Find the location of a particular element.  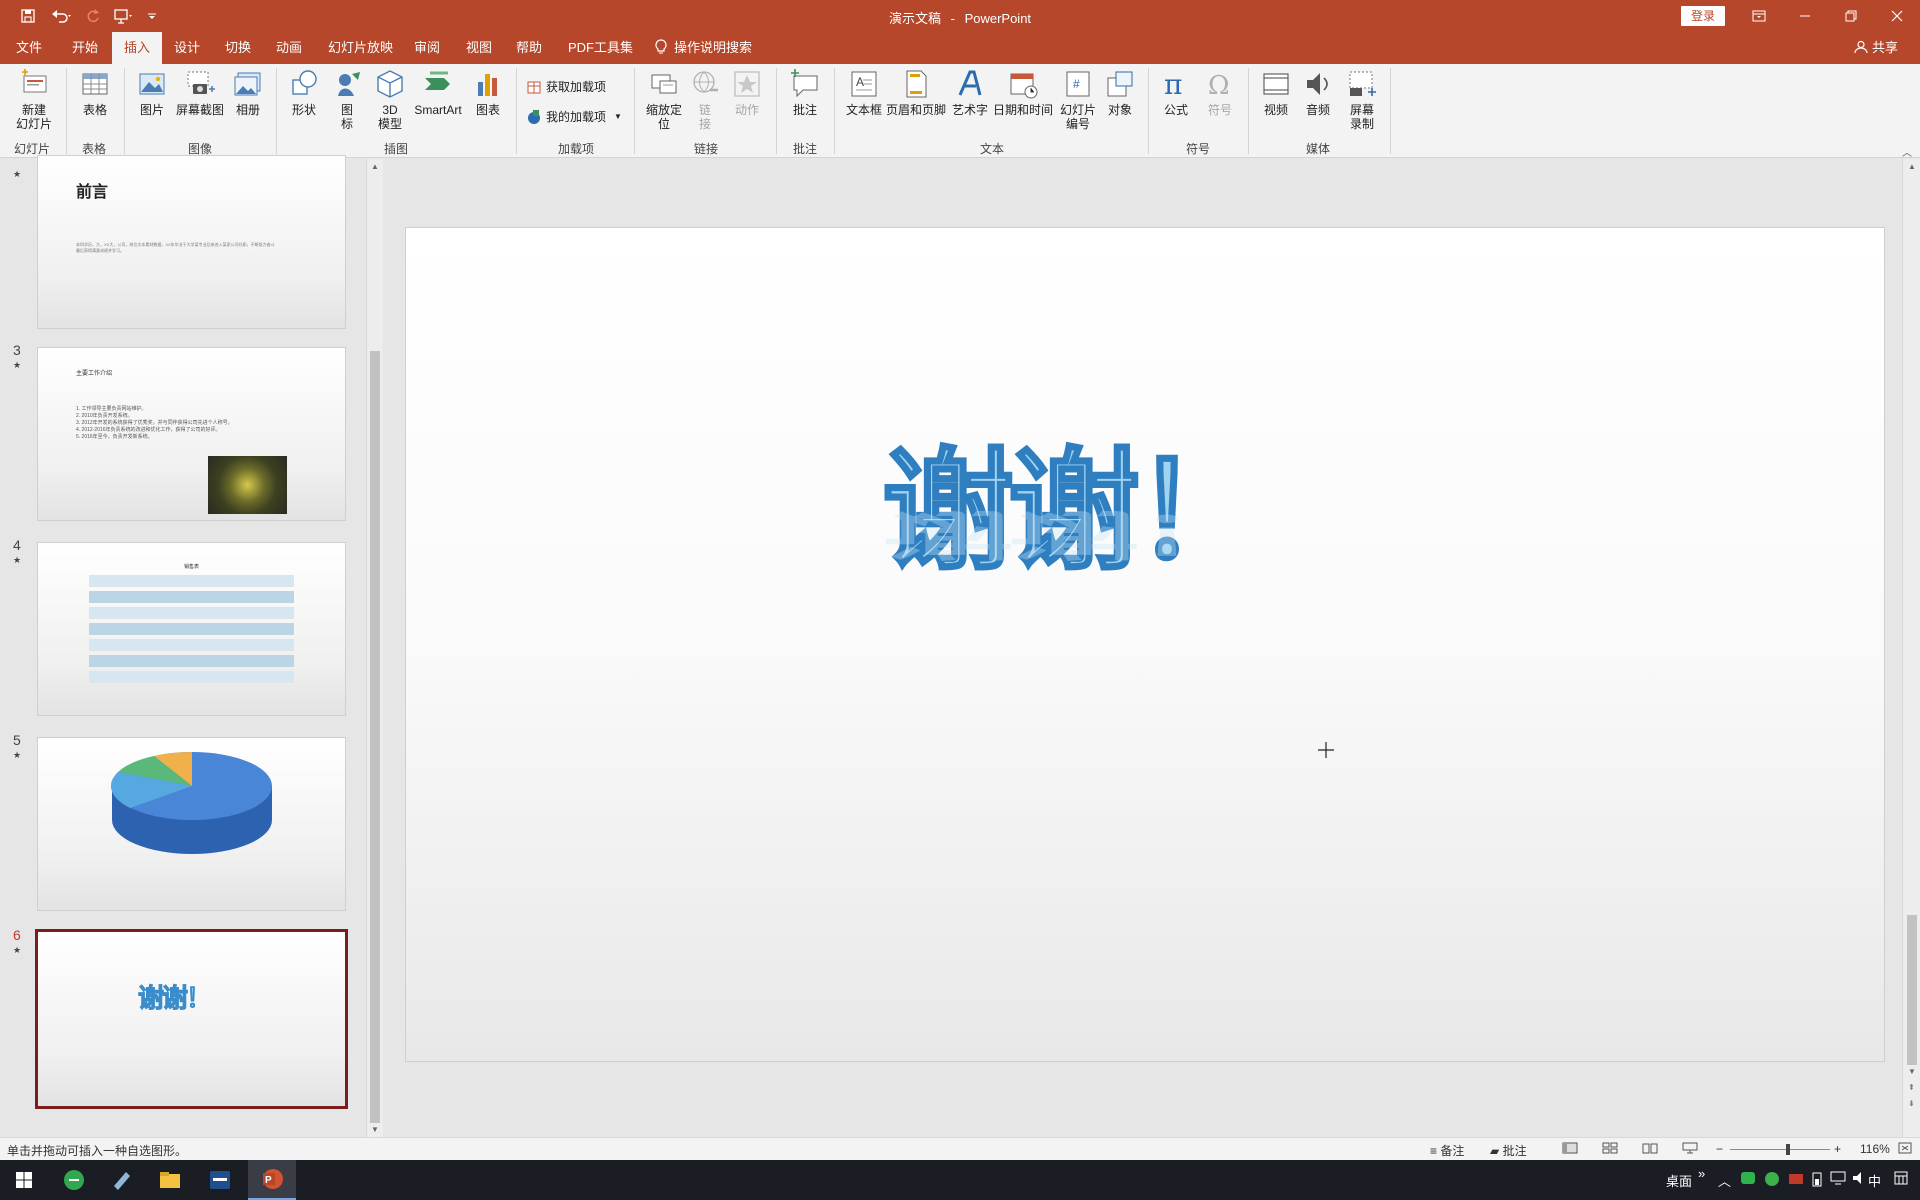

action-star-icon is located at coordinates (747, 84).